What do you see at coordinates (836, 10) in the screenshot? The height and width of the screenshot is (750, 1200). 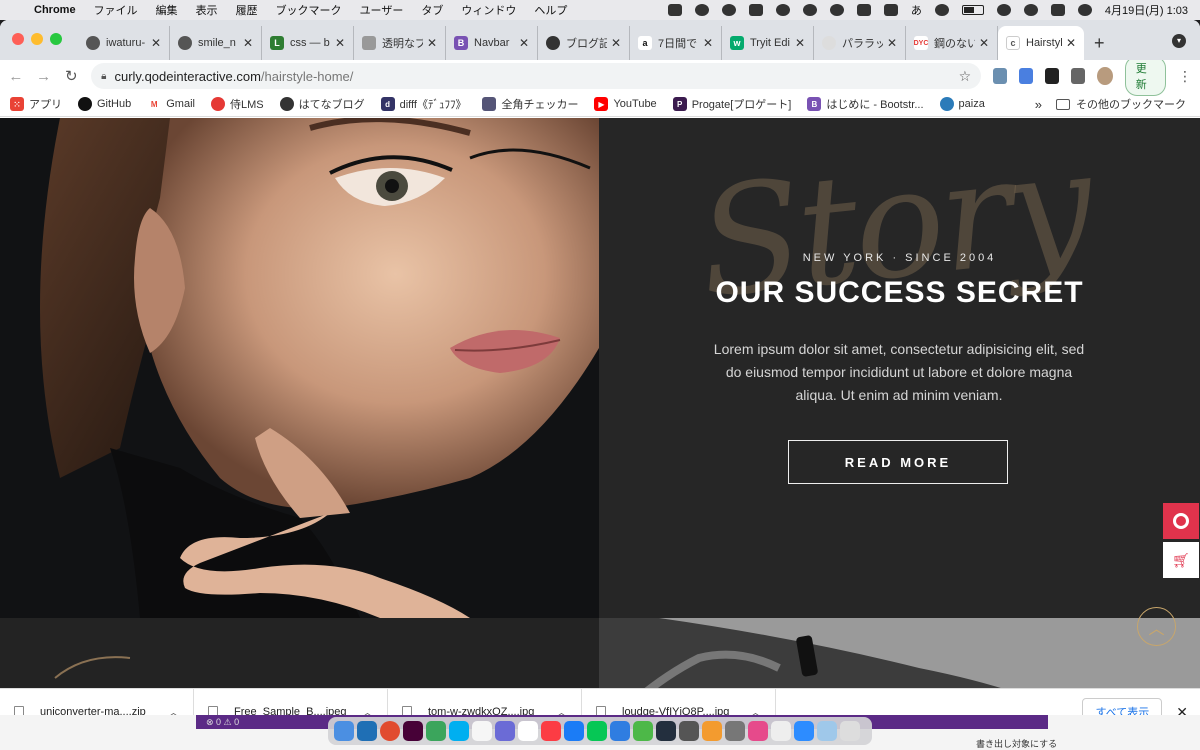 I see `play-icon` at bounding box center [836, 10].